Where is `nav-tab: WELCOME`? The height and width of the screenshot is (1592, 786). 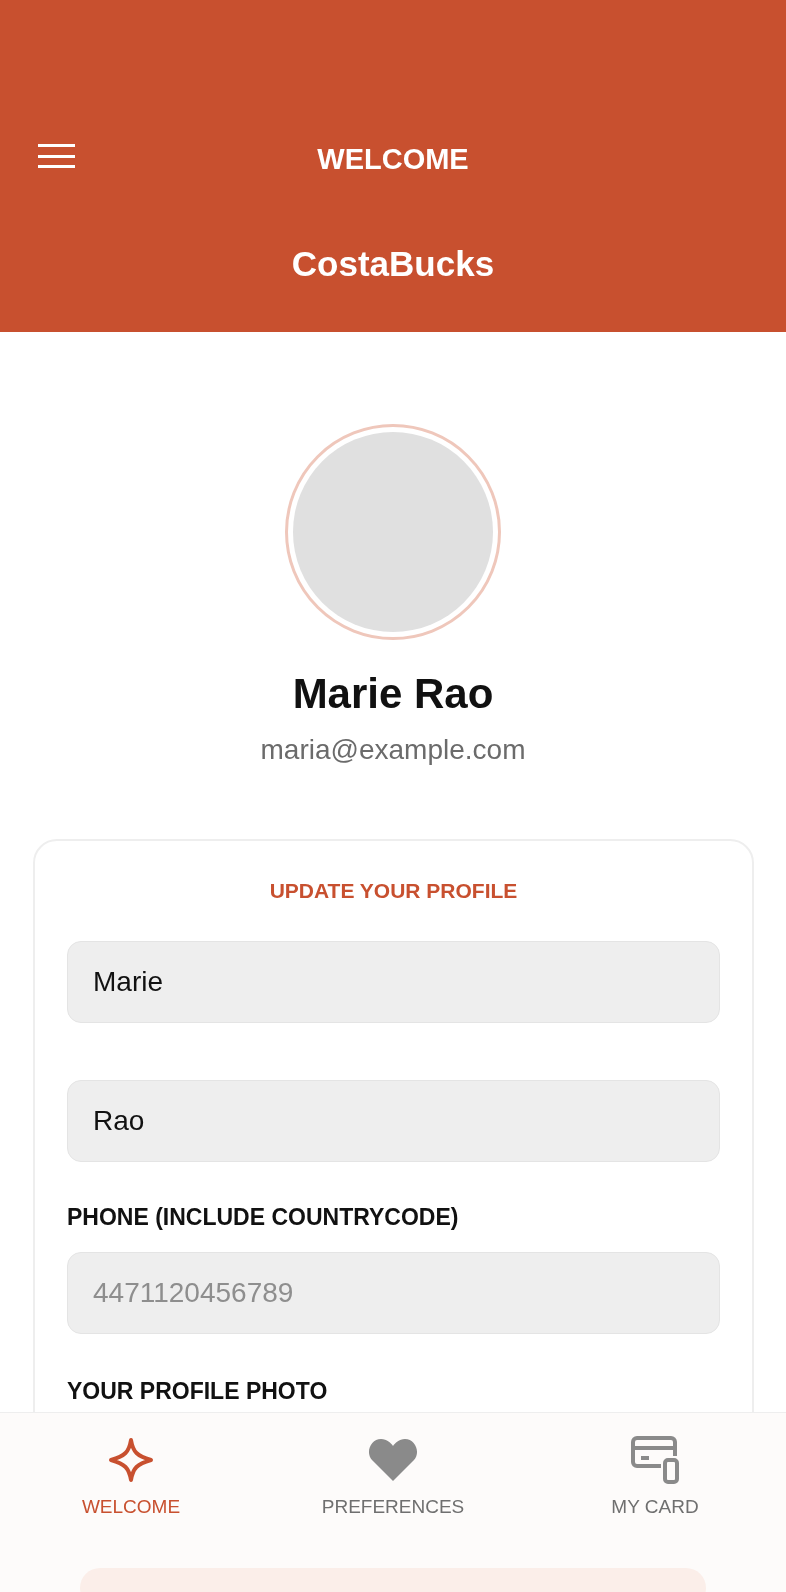 nav-tab: WELCOME is located at coordinates (131, 1467).